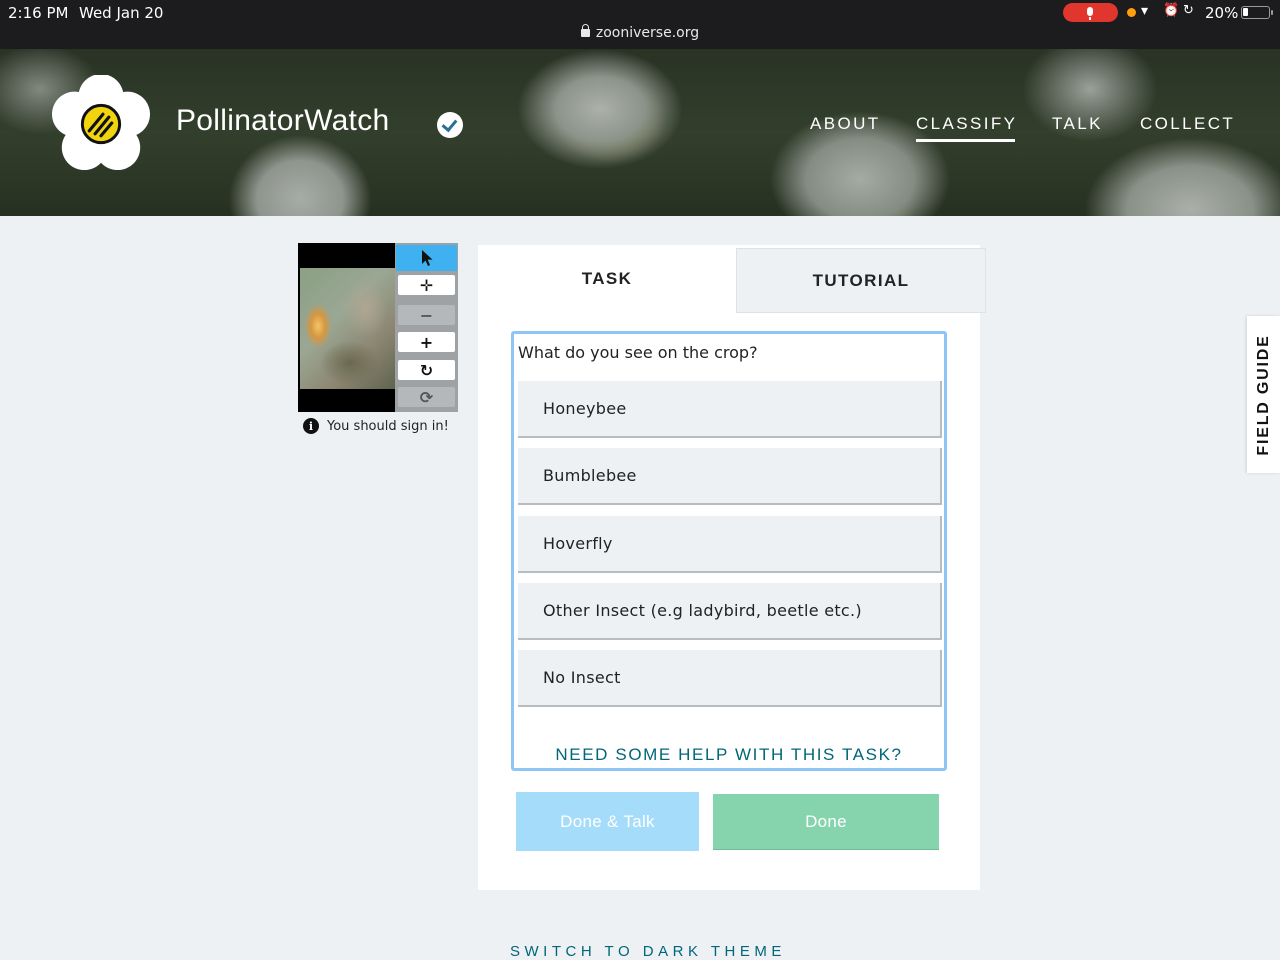 Image resolution: width=1280 pixels, height=960 pixels. I want to click on nav-talk: TALK, so click(1077, 124).